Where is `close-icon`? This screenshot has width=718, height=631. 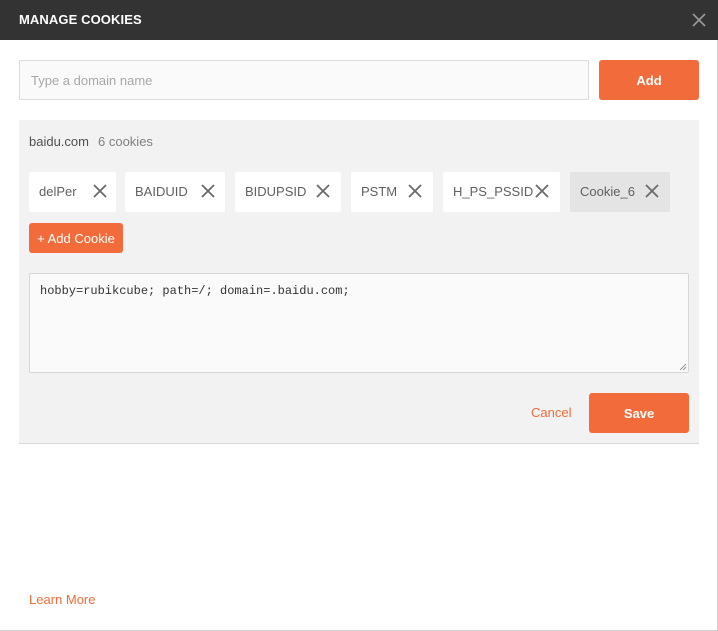
close-icon is located at coordinates (699, 20).